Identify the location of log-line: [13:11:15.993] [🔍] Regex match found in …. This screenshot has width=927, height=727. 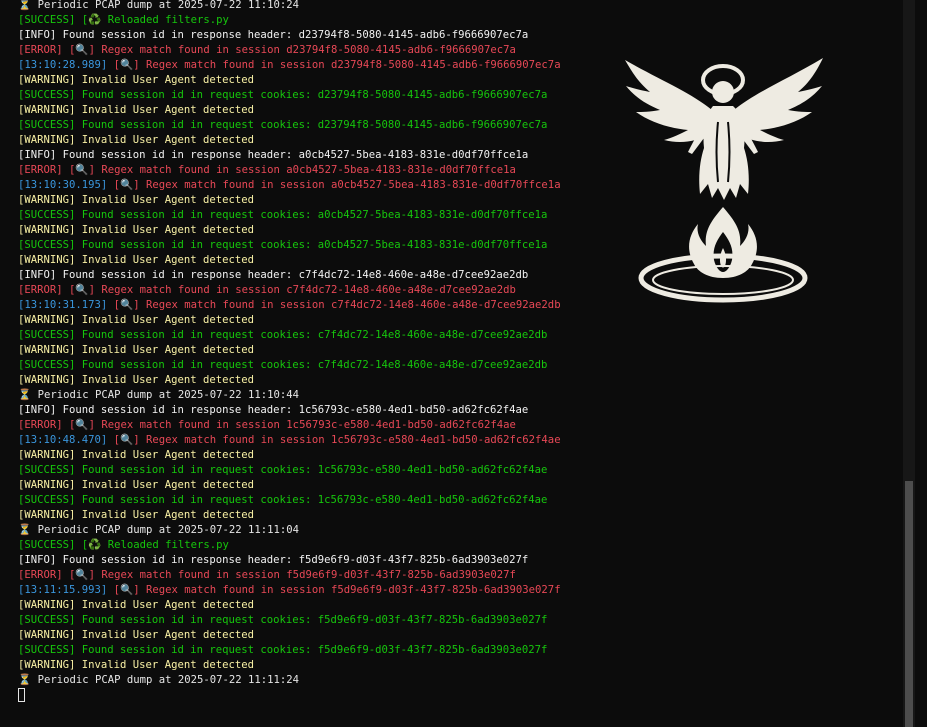
(289, 590).